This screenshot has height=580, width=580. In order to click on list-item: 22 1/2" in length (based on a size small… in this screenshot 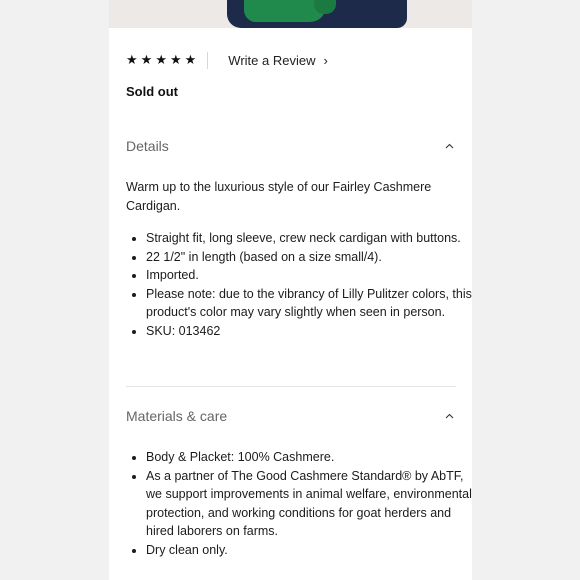, I will do `click(309, 257)`.